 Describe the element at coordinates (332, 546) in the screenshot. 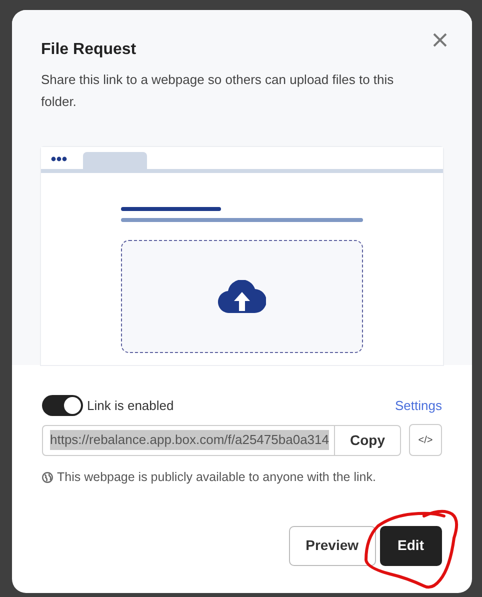

I see `preview-button: Preview` at that location.